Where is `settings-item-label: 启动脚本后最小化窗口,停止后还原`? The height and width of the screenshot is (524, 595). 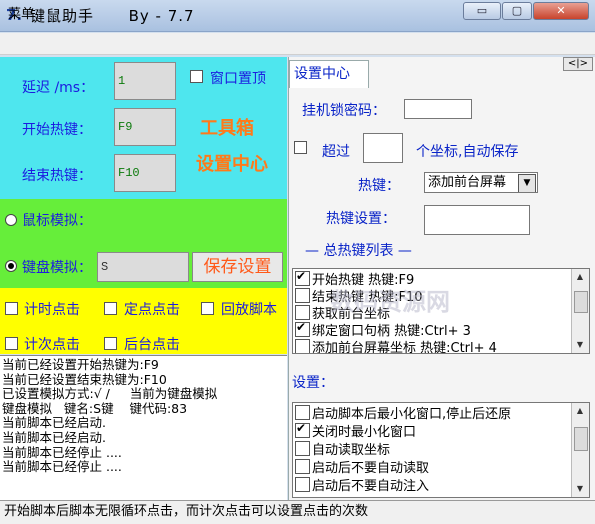
settings-item-label: 启动脚本后最小化窗口,停止后还原 is located at coordinates (412, 414).